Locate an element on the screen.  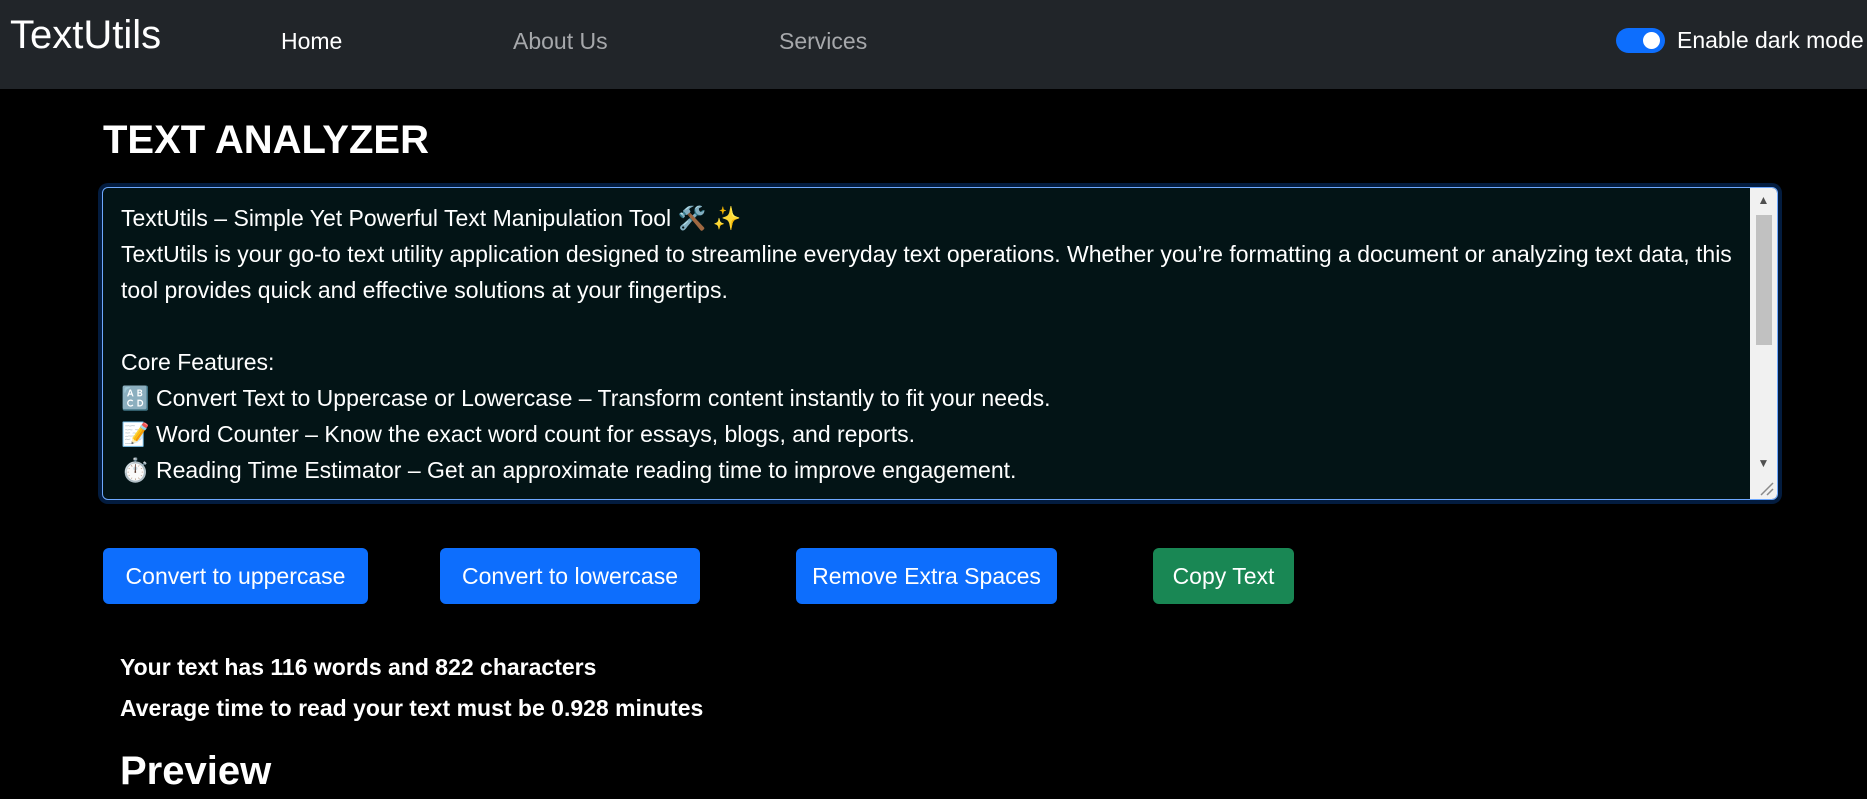
resize-grip-icon is located at coordinates (1766, 488).